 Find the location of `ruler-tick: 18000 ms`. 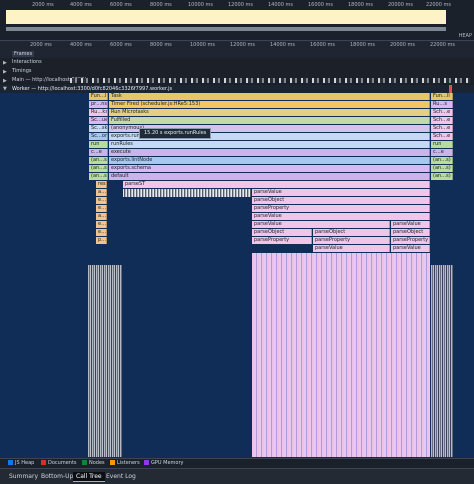

ruler-tick: 18000 ms is located at coordinates (362, 45).